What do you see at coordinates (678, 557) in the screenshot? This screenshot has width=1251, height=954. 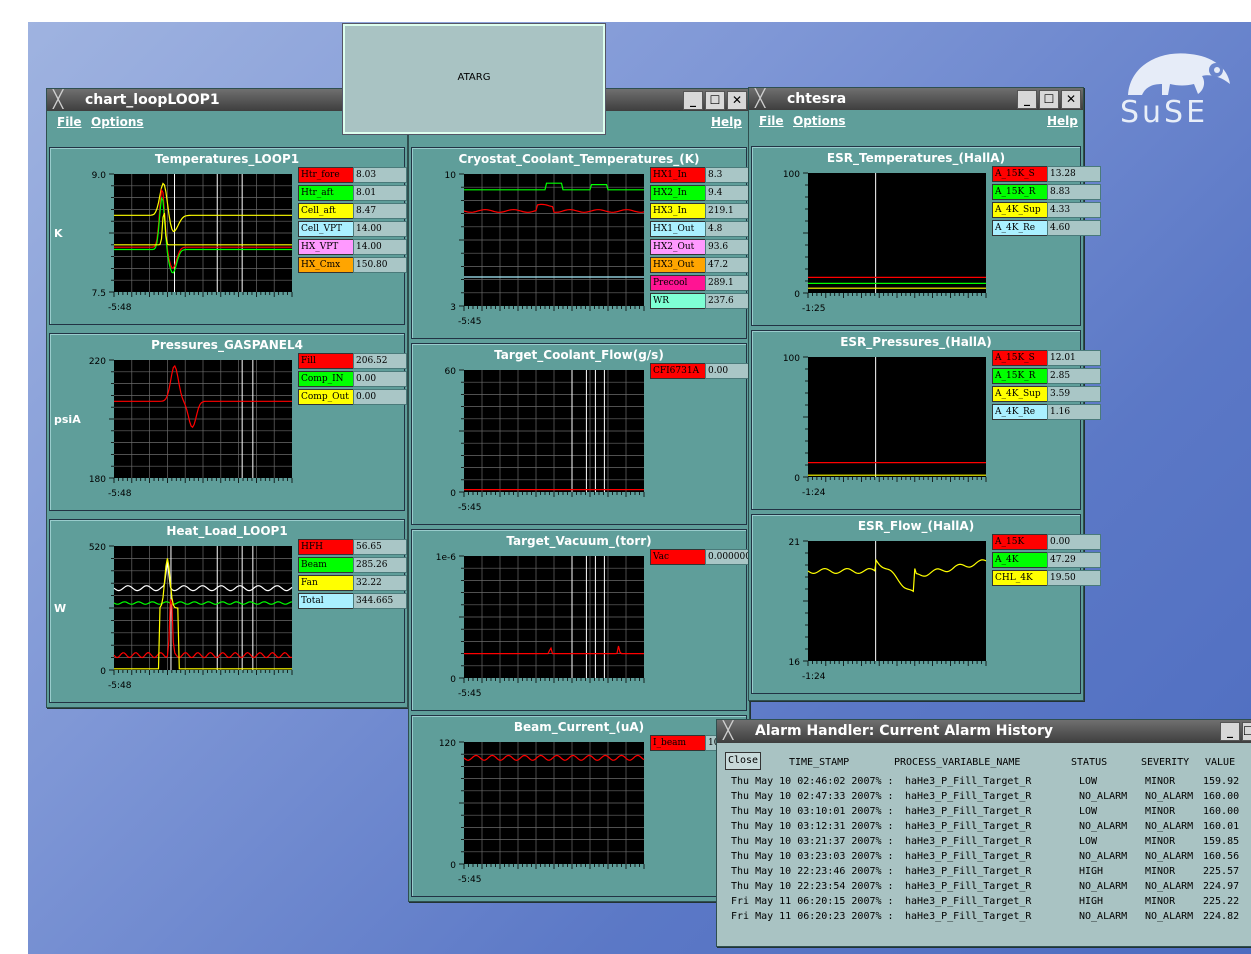 I see `legend-name: Vac` at bounding box center [678, 557].